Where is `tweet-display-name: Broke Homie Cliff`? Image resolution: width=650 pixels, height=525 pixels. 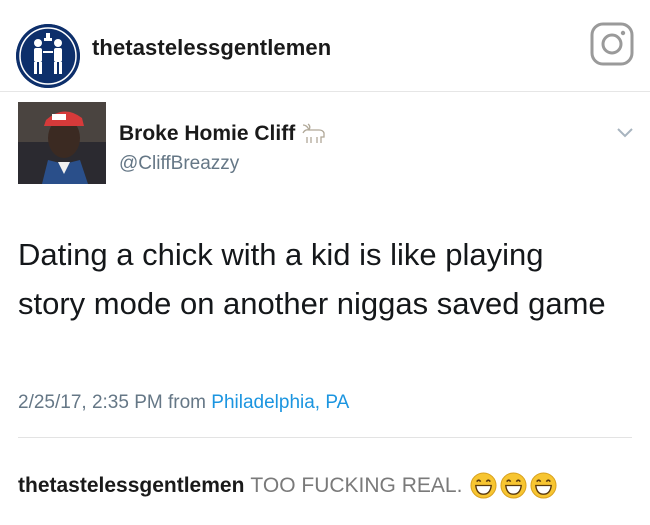
tweet-display-name: Broke Homie Cliff is located at coordinates (207, 134).